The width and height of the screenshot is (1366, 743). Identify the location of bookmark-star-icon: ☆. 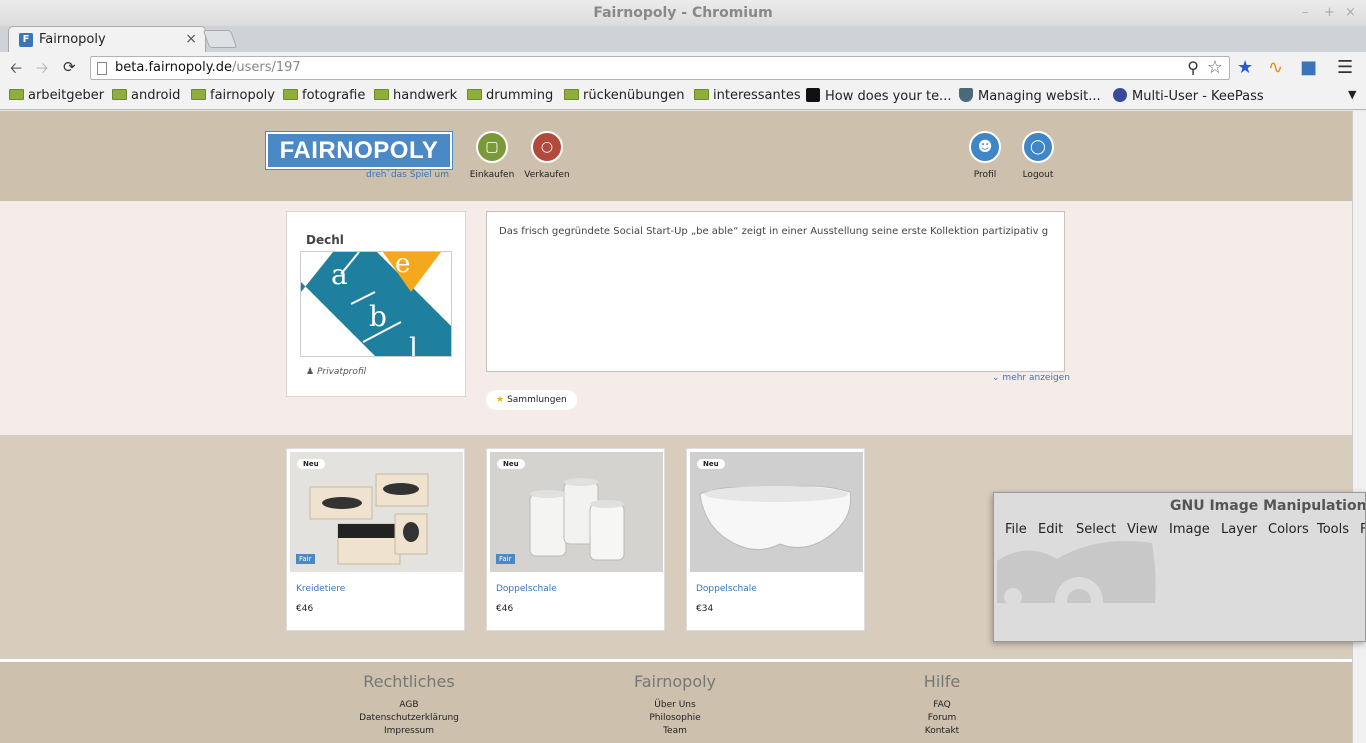
(1215, 67).